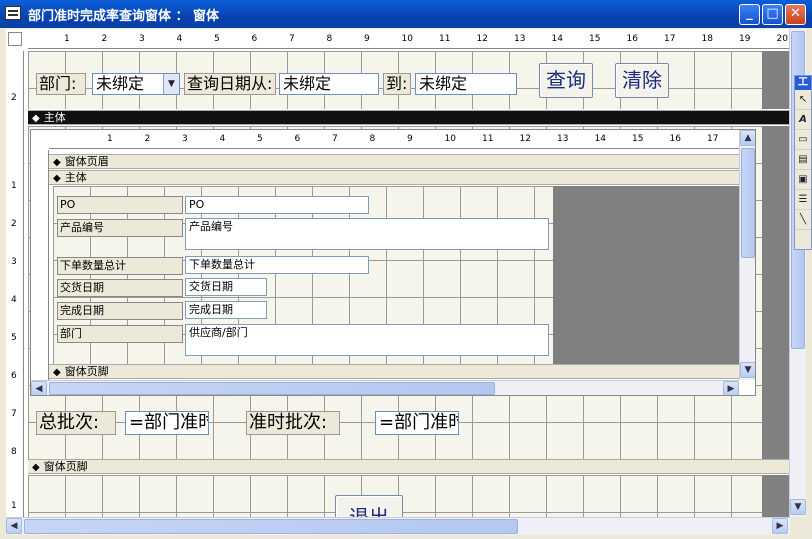  What do you see at coordinates (803, 83) in the screenshot?
I see `toolbox-title: 工` at bounding box center [803, 83].